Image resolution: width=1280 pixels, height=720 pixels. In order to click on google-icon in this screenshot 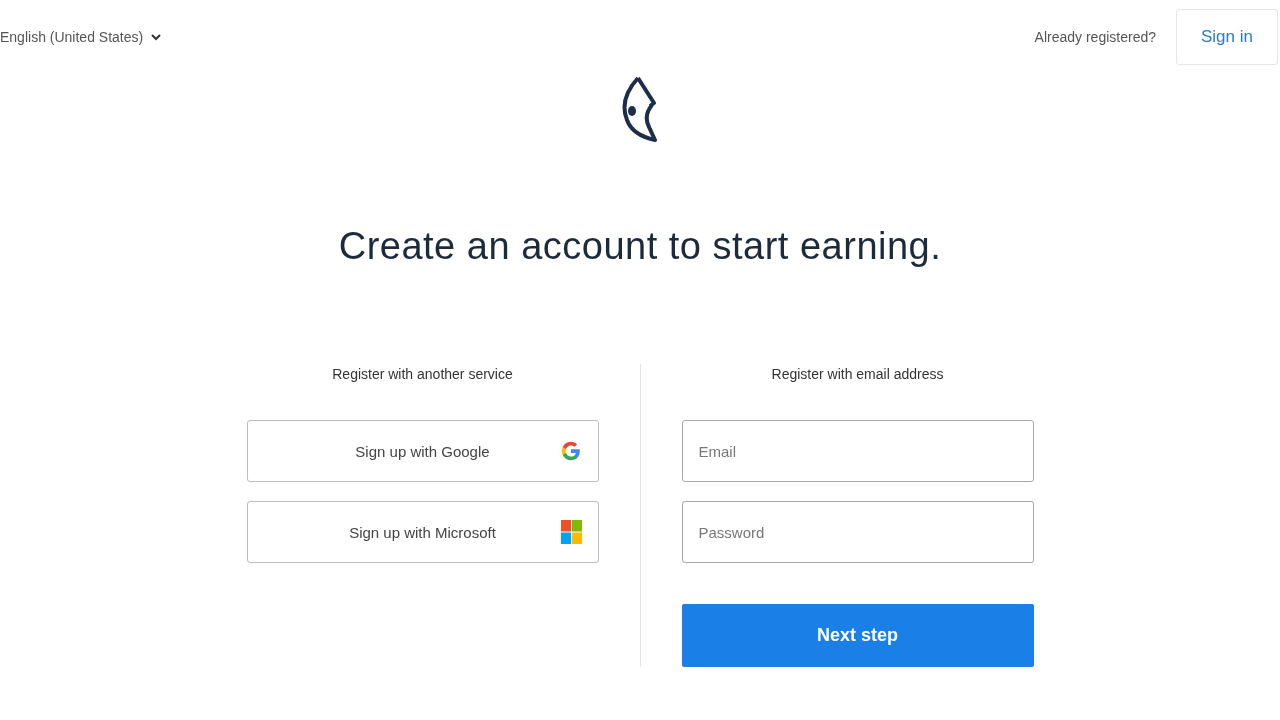, I will do `click(570, 451)`.